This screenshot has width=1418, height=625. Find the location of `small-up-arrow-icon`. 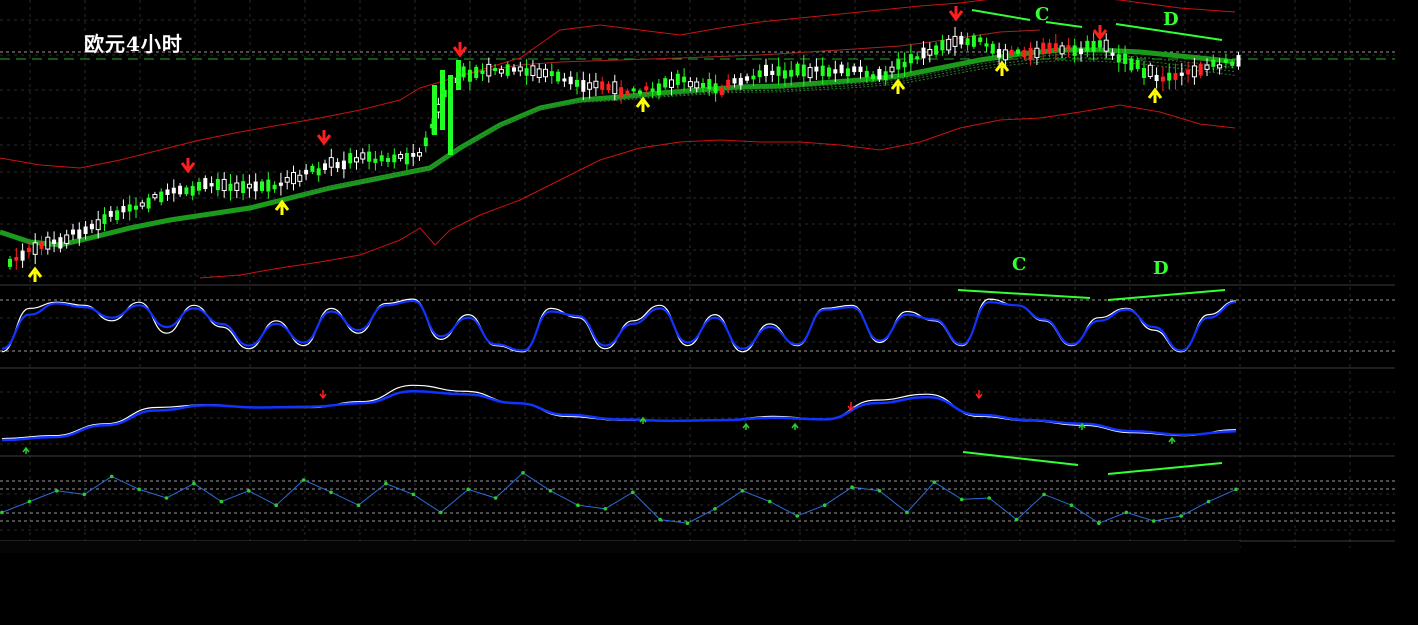

small-up-arrow-icon is located at coordinates (795, 426).